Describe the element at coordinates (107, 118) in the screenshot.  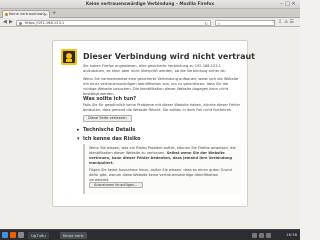
I see `leave-page-button: Diese Seite verlassen` at that location.